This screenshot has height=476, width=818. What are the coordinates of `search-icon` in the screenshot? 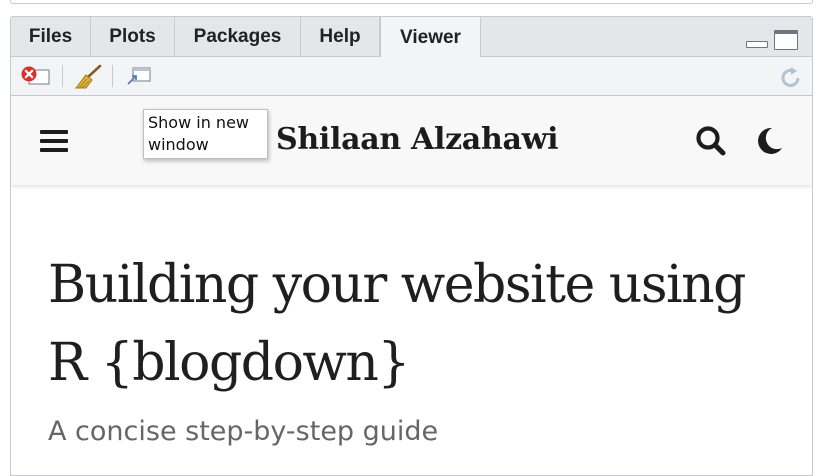 It's located at (711, 141).